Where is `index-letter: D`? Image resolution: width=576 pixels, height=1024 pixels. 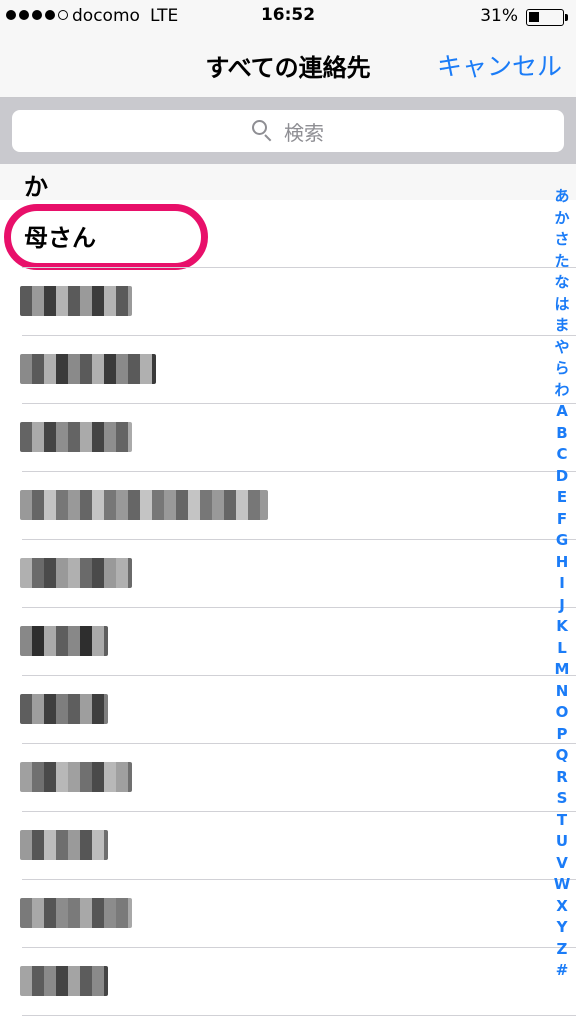
index-letter: D is located at coordinates (562, 477).